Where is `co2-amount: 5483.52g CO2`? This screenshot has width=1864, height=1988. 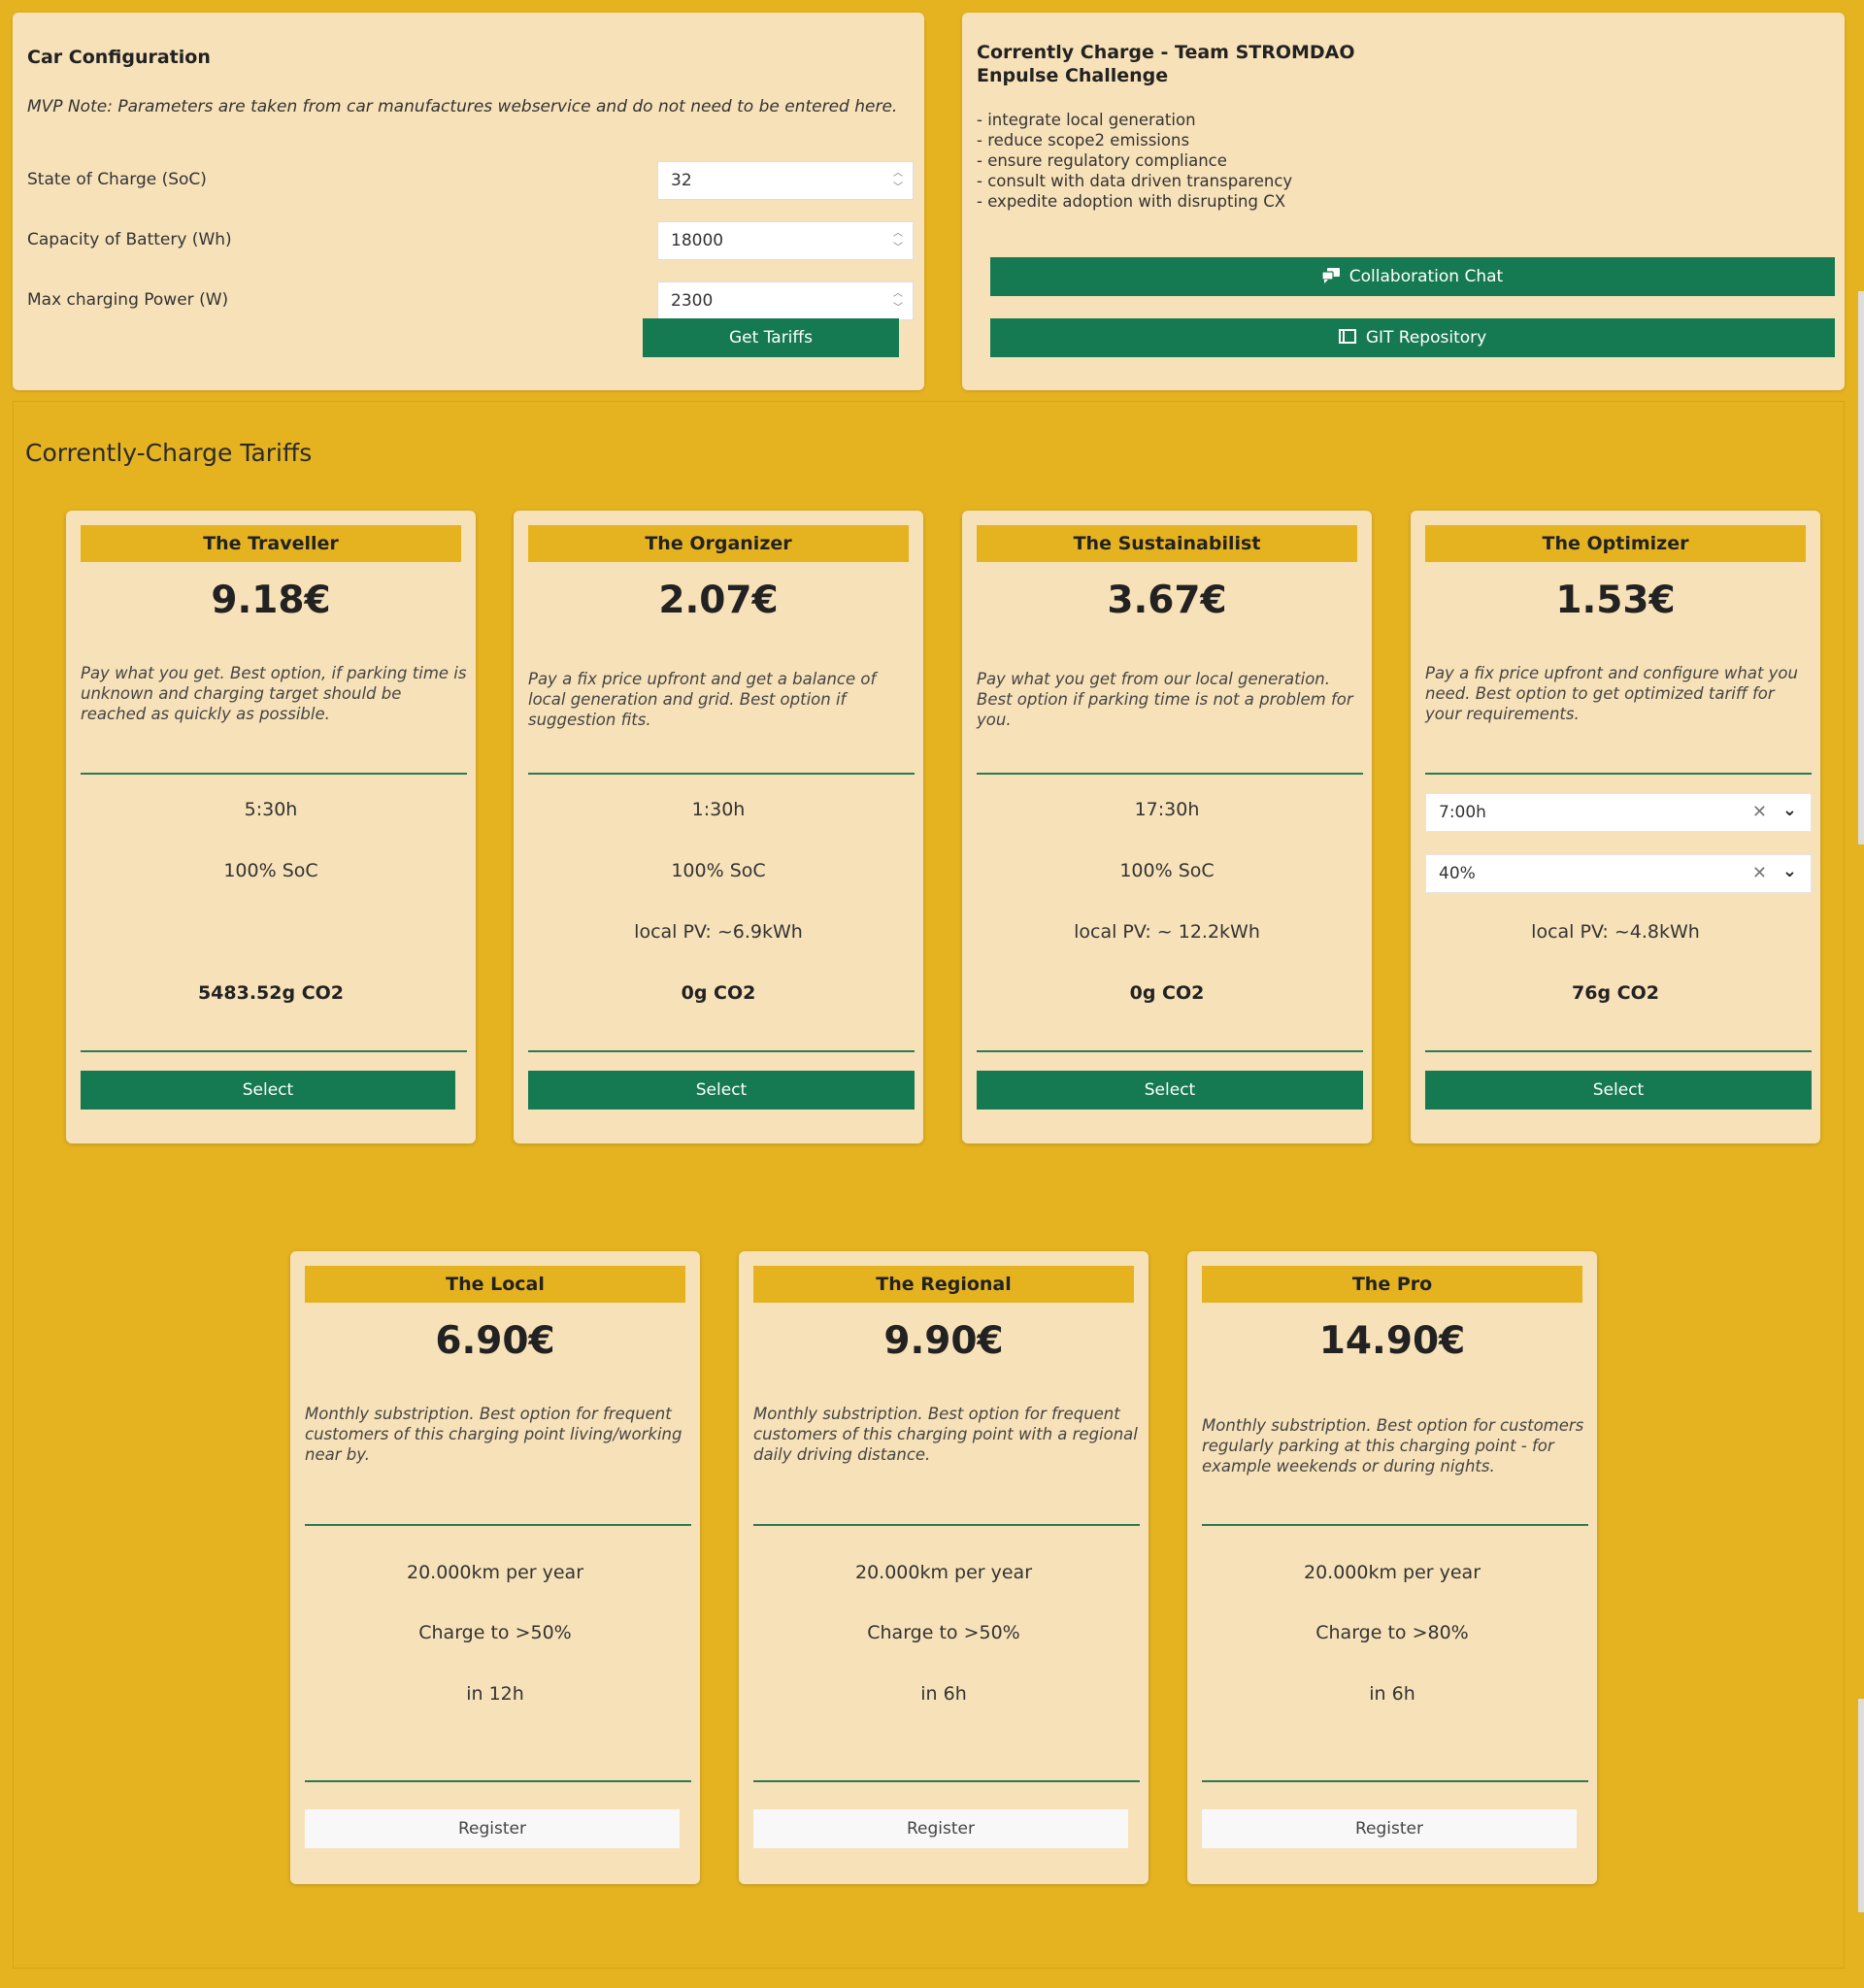 co2-amount: 5483.52g CO2 is located at coordinates (271, 993).